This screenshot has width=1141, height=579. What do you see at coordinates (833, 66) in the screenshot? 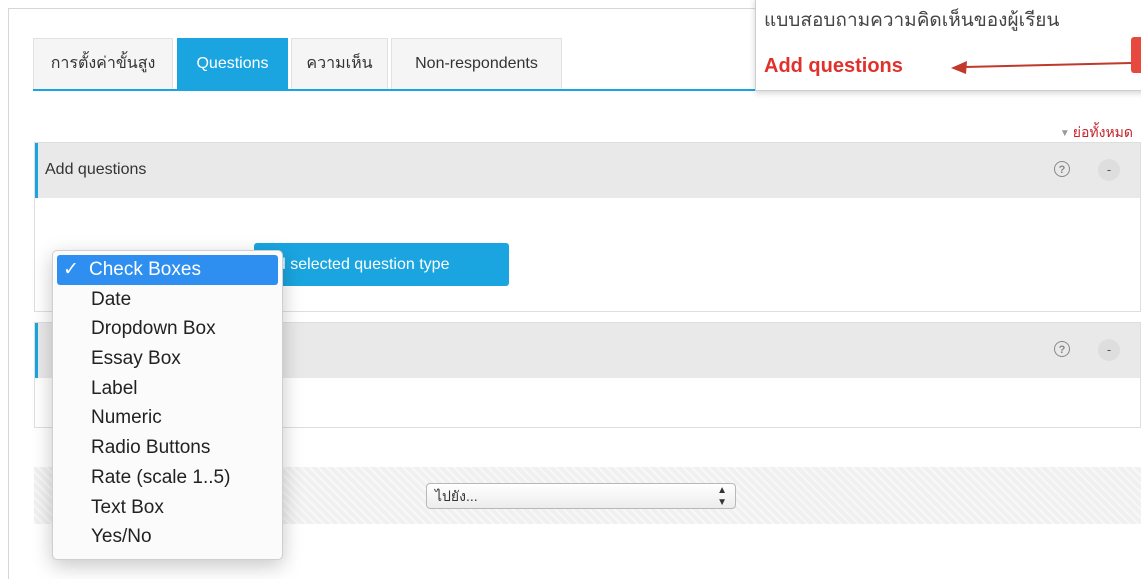
I see `callout-title: Add questions` at bounding box center [833, 66].